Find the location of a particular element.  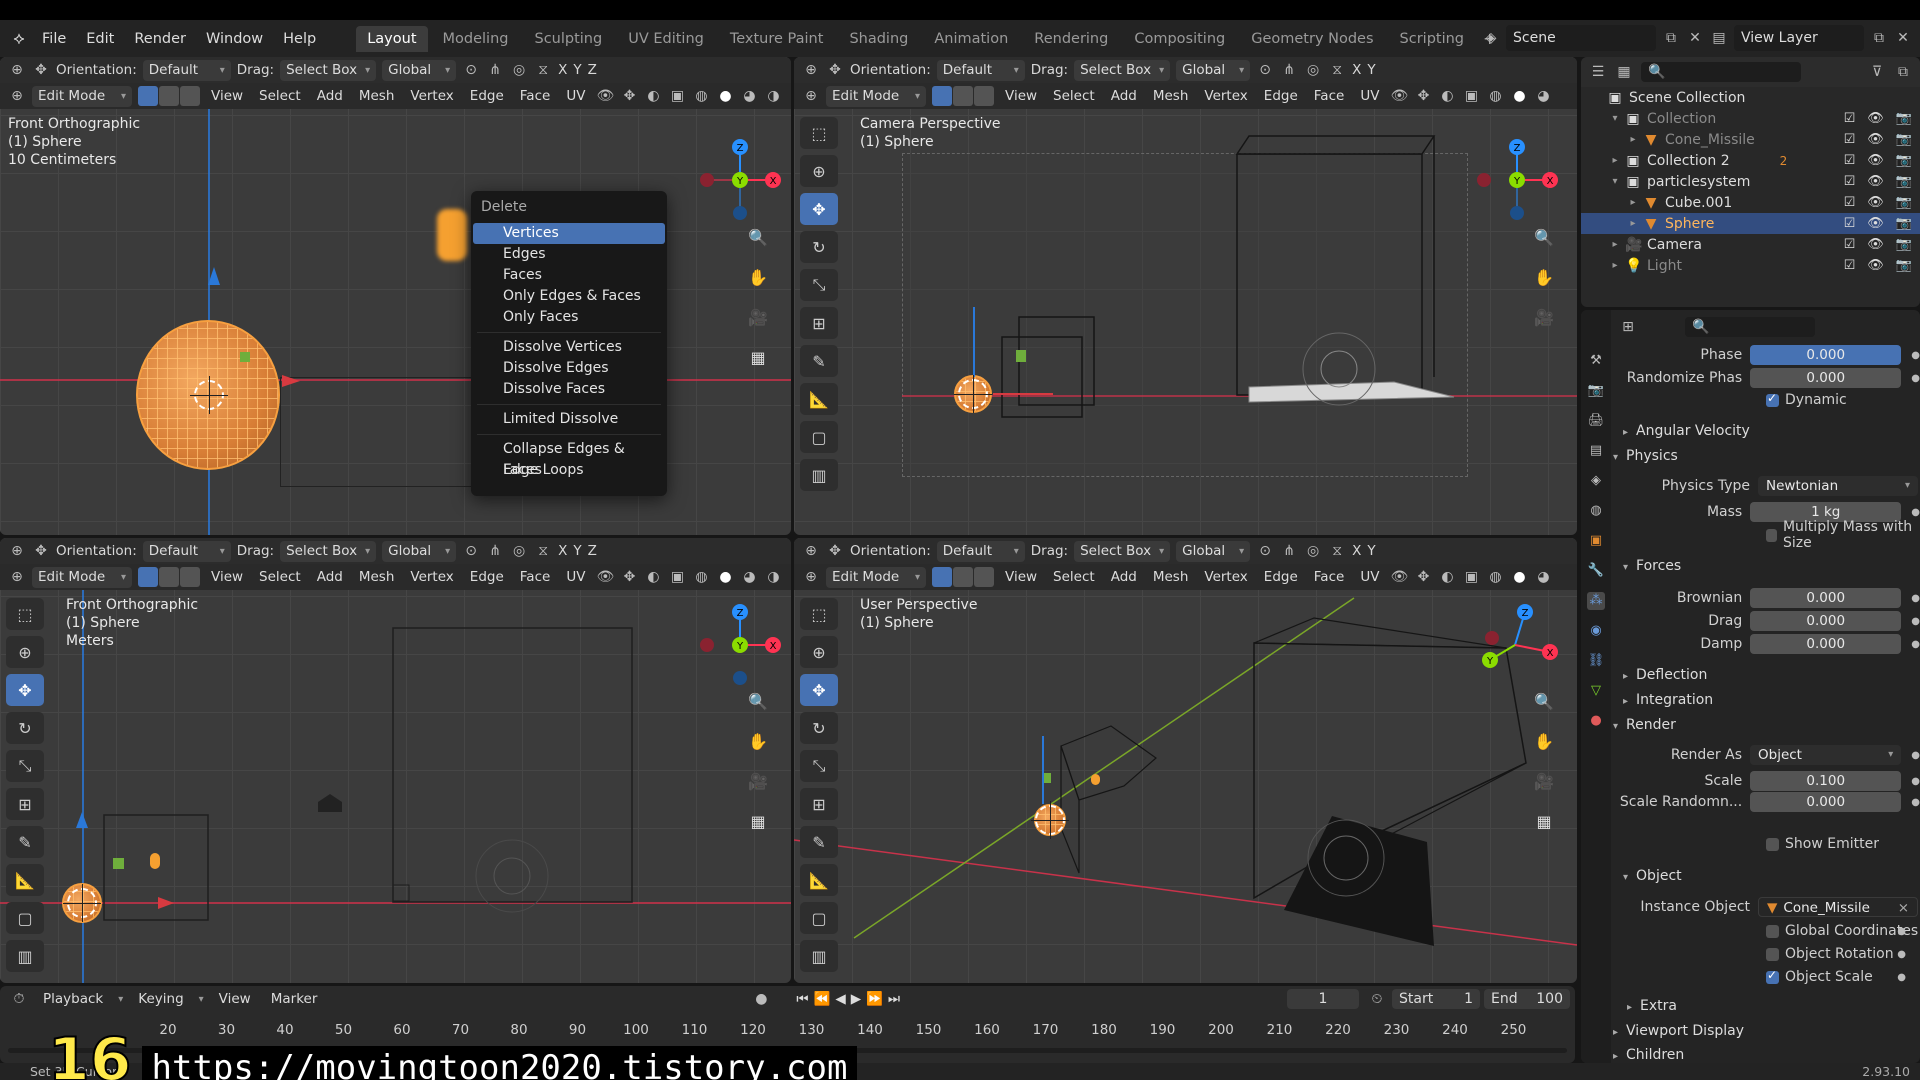

xray-icon: ▣ is located at coordinates (677, 96).